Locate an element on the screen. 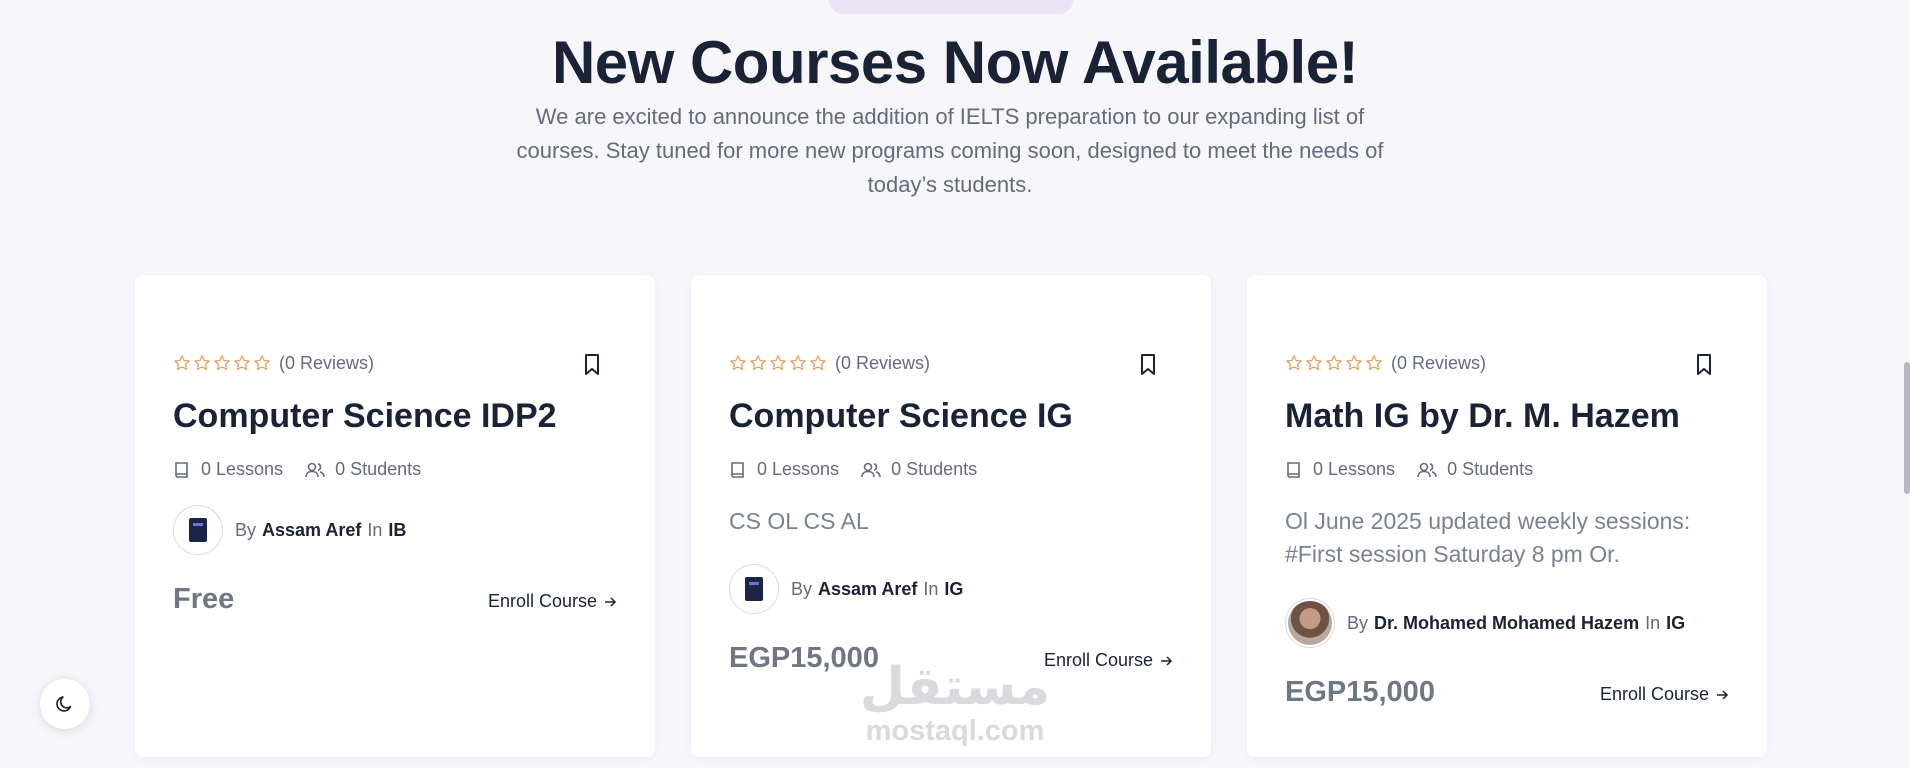  course-description: CS OL CS AL is located at coordinates (799, 521).